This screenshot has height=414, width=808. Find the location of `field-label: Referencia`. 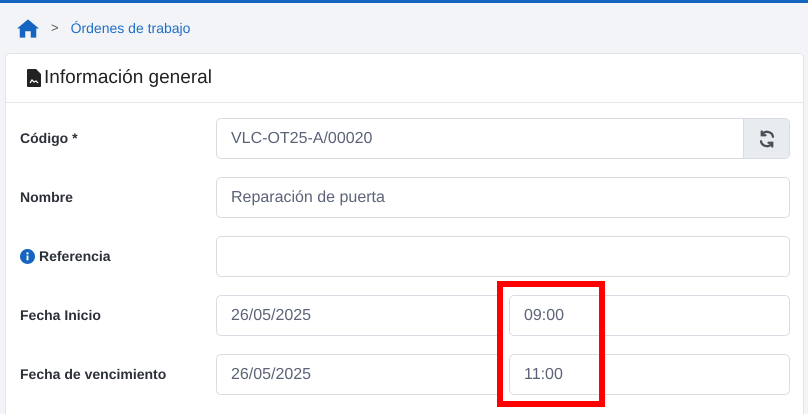

field-label: Referencia is located at coordinates (75, 256).